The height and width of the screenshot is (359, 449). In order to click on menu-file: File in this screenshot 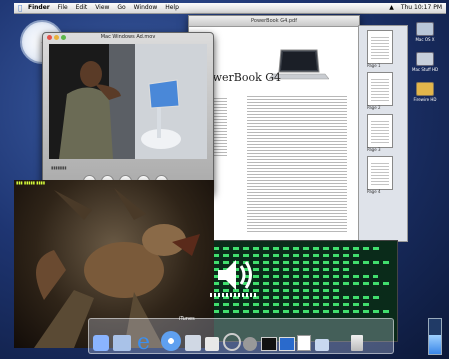, I will do `click(63, 7)`.